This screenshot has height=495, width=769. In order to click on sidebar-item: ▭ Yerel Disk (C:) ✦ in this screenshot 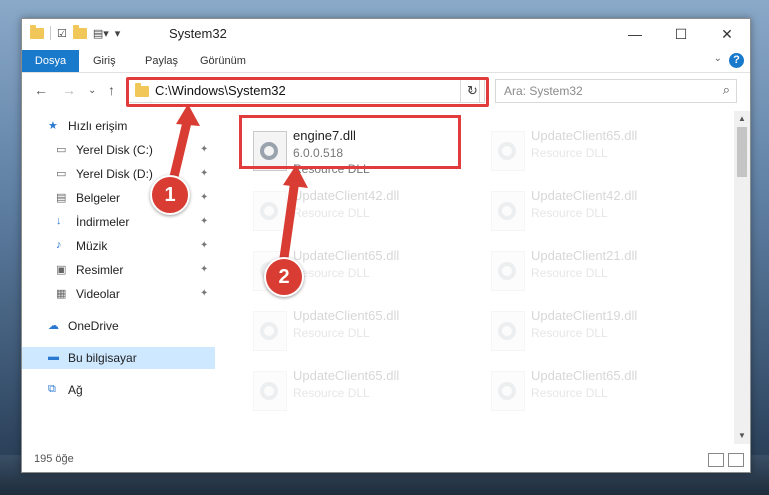, I will do `click(118, 150)`.